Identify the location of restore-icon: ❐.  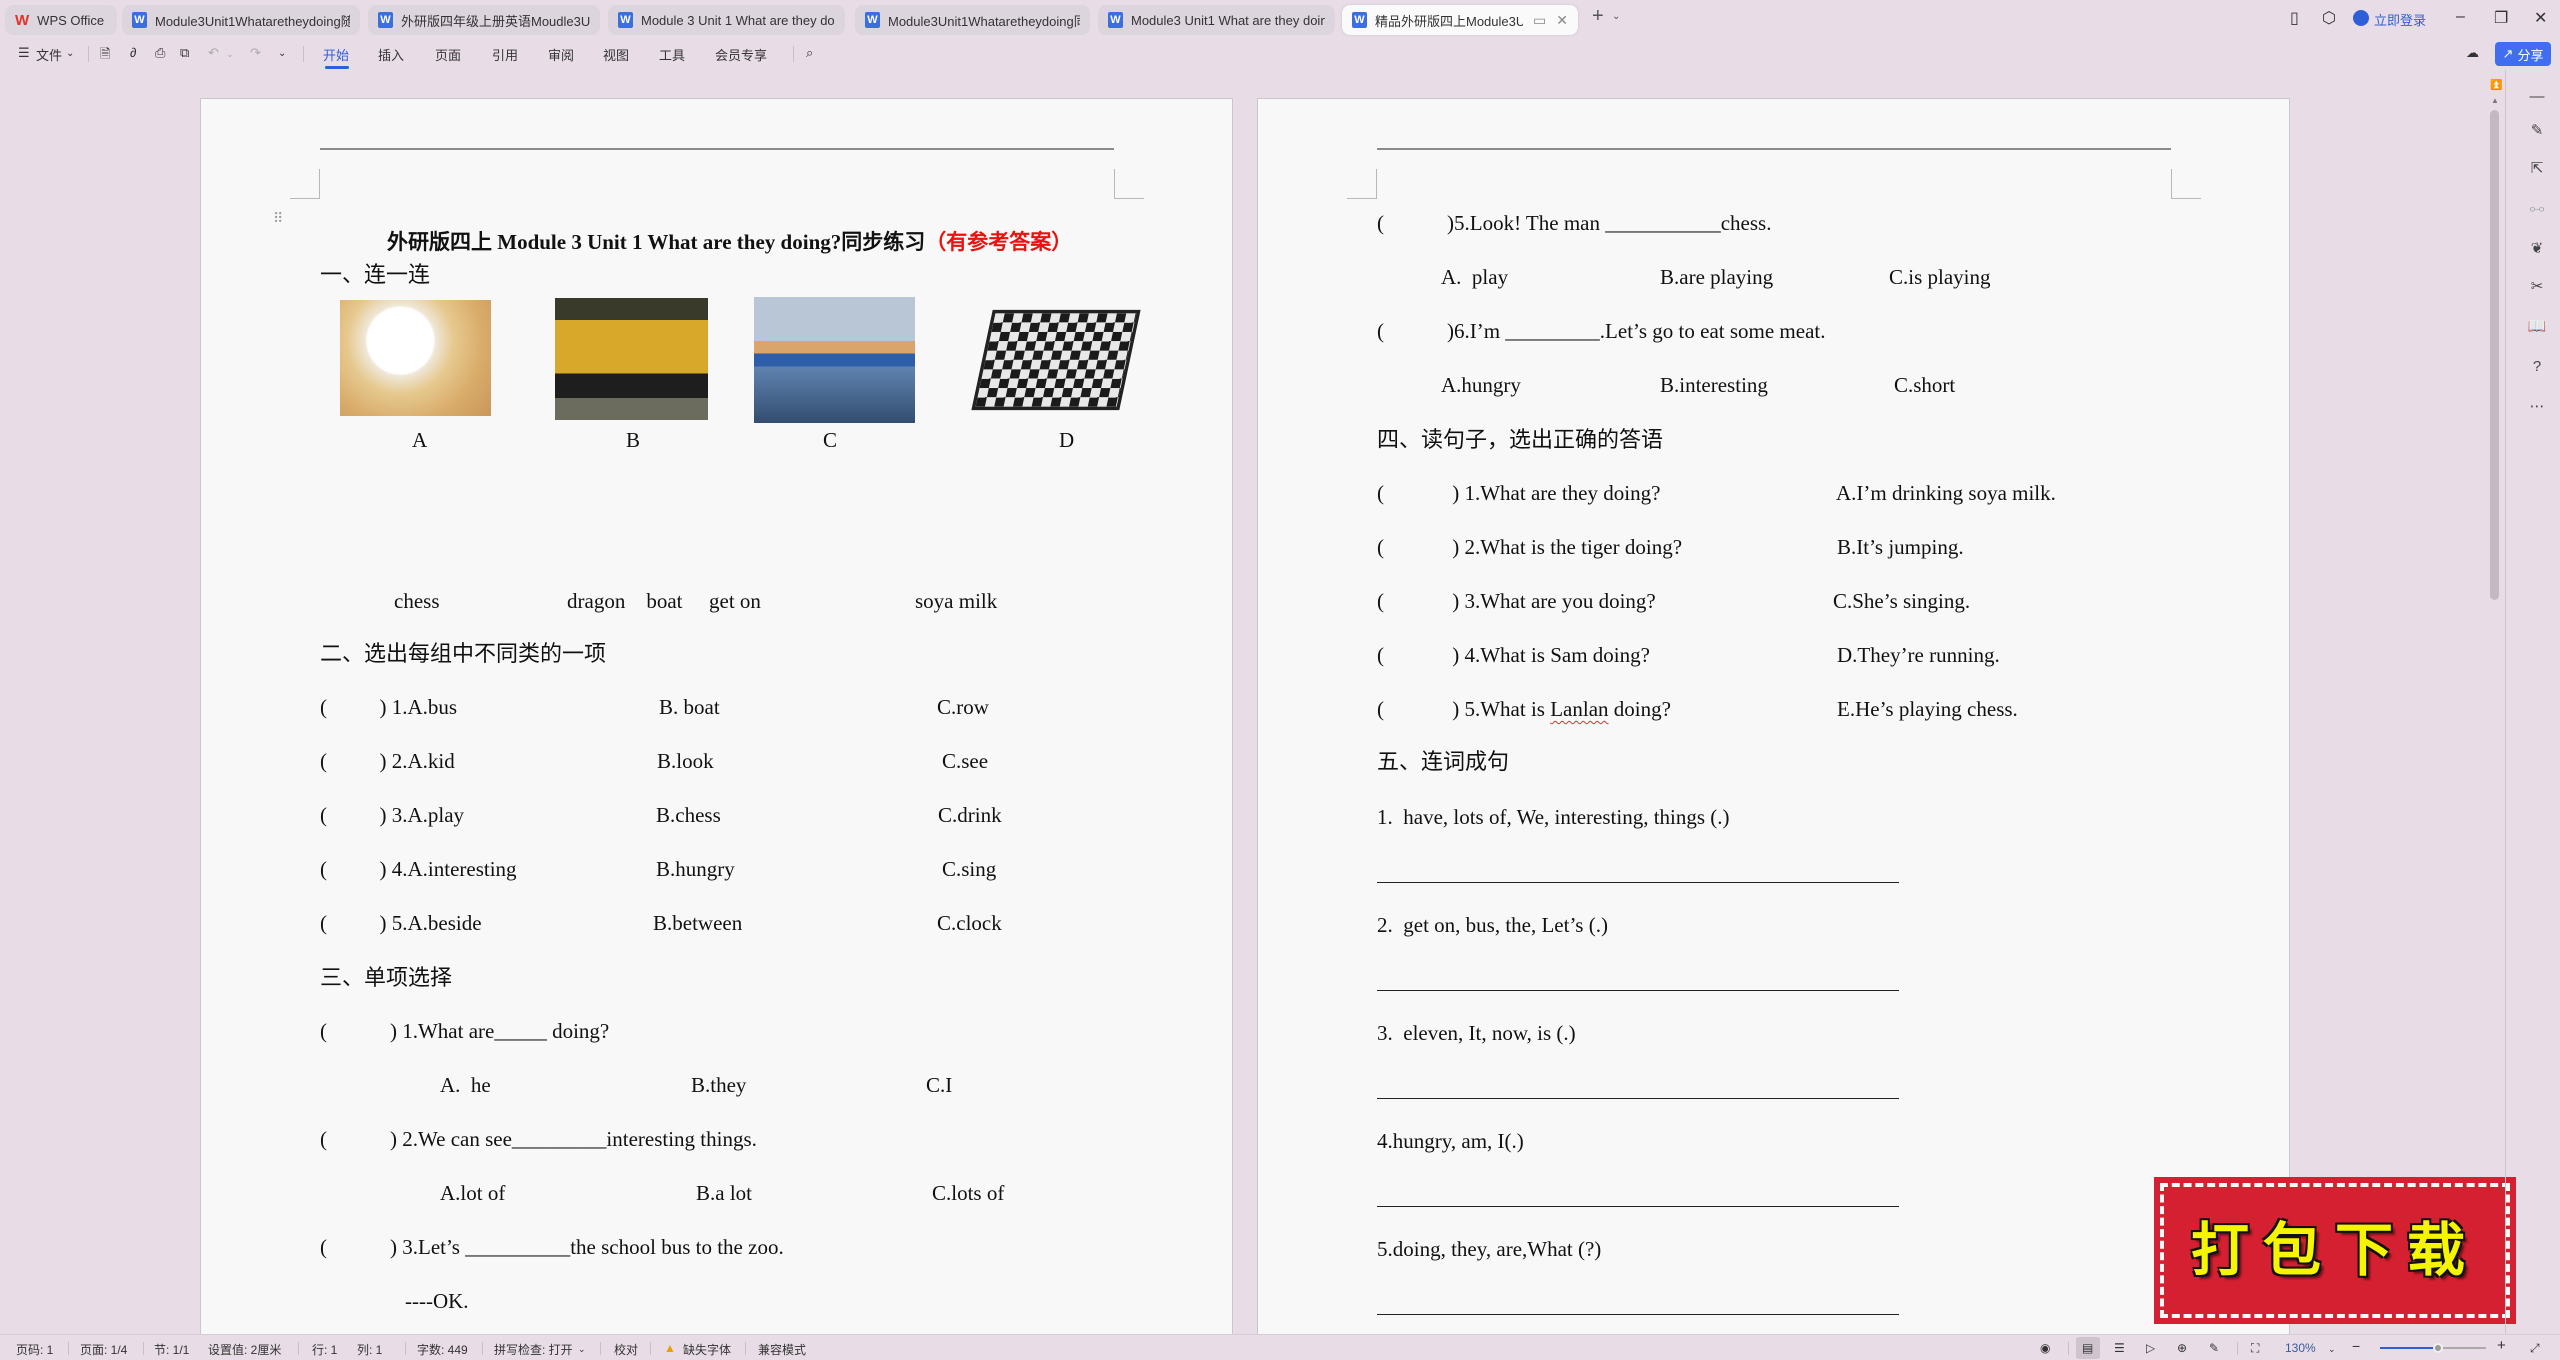
(2501, 18).